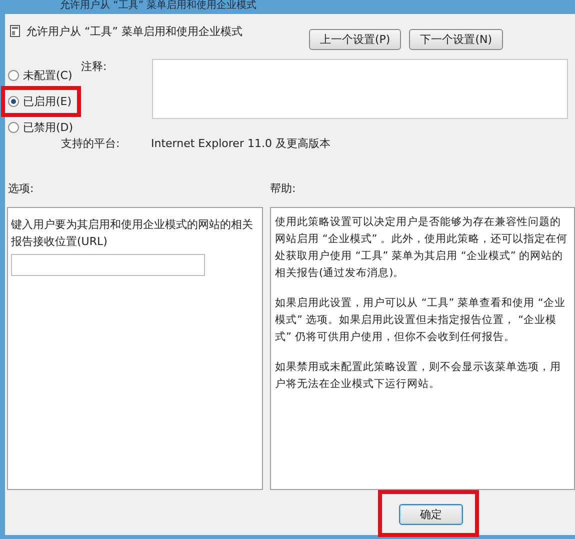 The width and height of the screenshot is (575, 539). I want to click on options-label: 选项:, so click(21, 189).